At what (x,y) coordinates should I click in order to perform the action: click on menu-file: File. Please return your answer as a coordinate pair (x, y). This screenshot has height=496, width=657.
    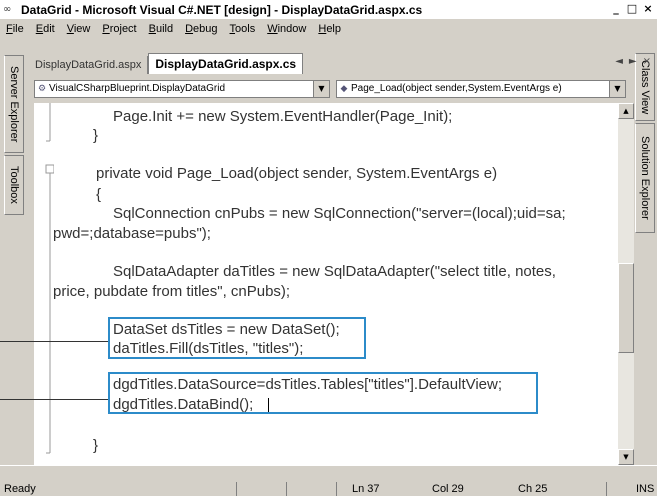
    Looking at the image, I should click on (15, 29).